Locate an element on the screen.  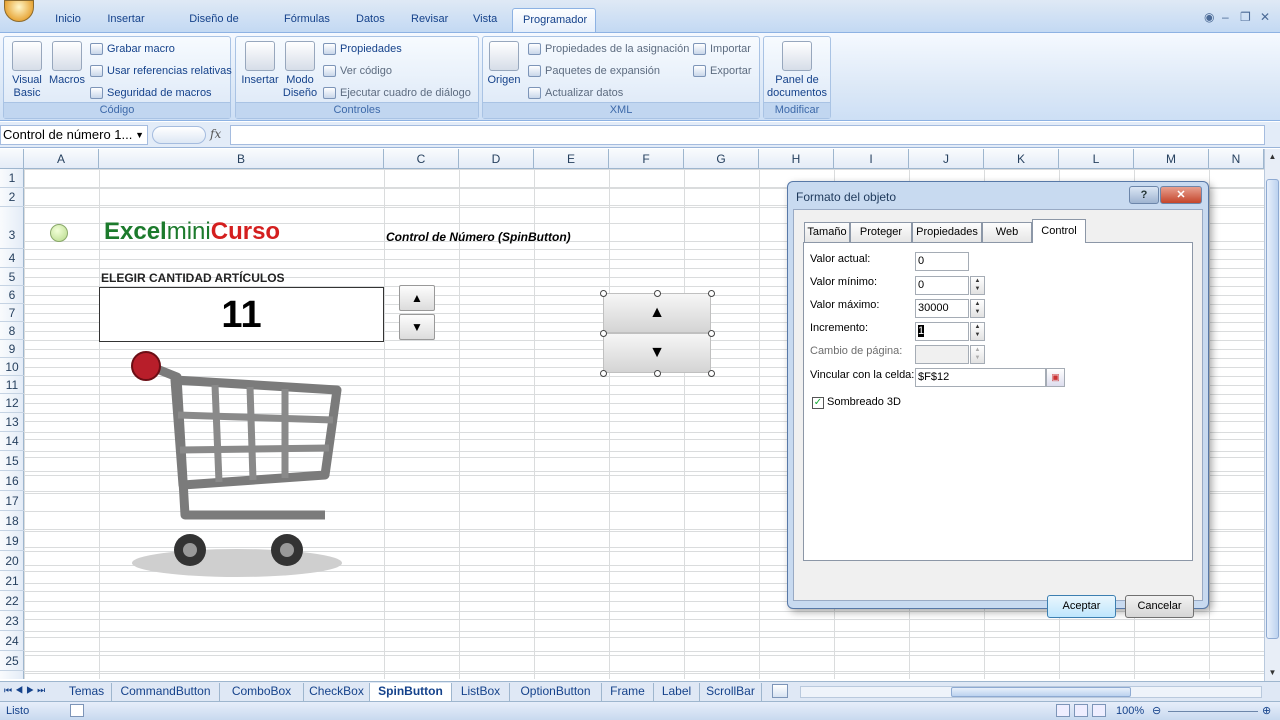
column-header: G is located at coordinates (721, 159).